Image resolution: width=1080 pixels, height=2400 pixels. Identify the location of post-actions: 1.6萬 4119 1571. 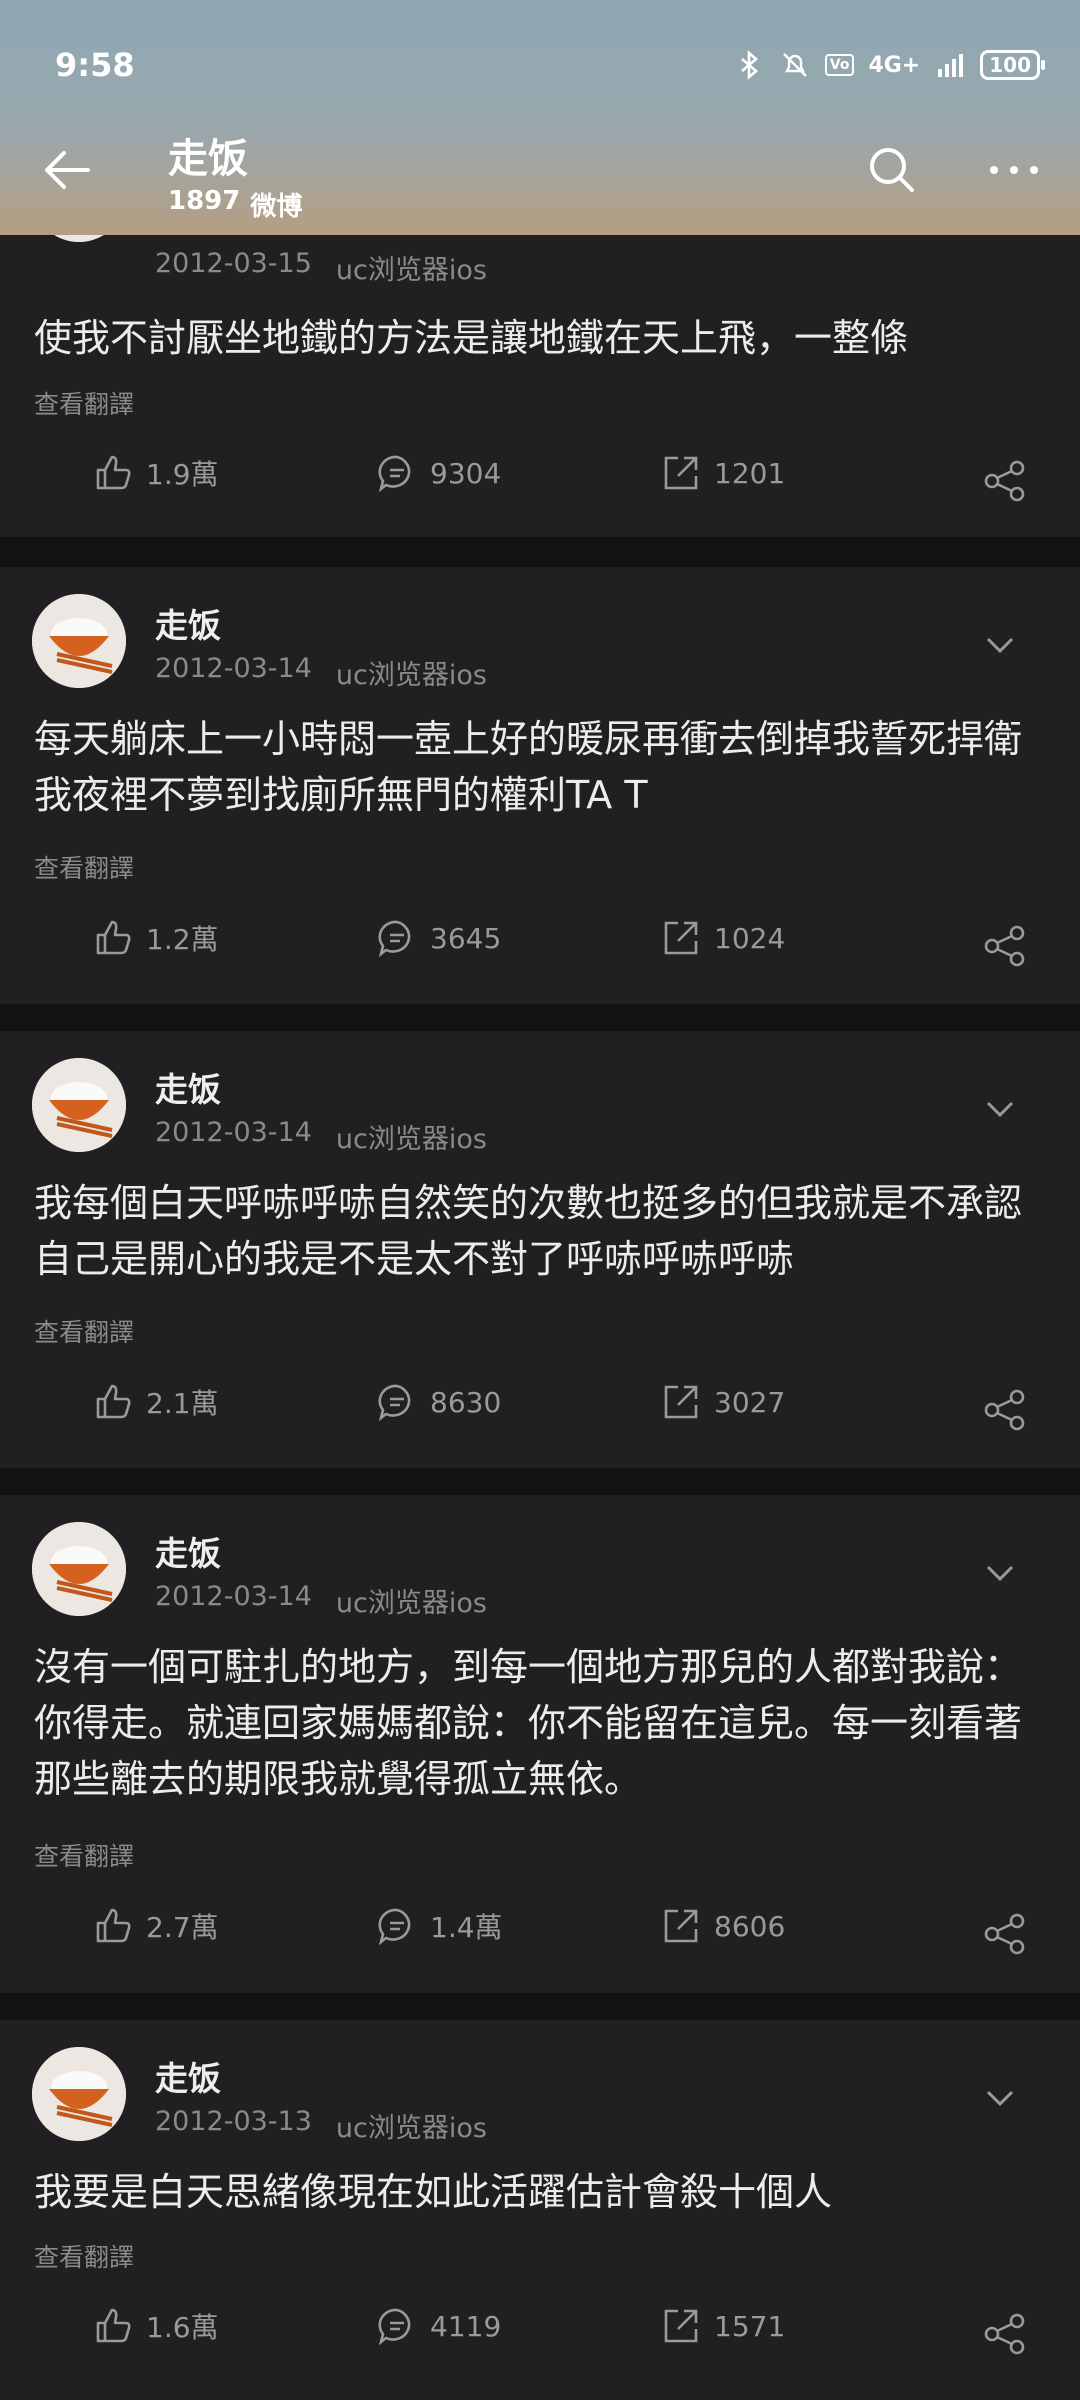
(540, 2335).